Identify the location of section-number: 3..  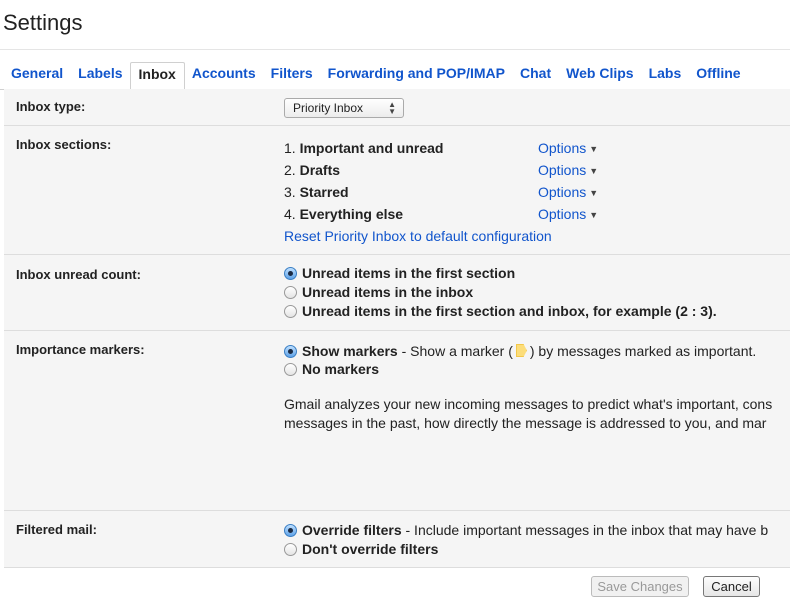
(290, 192).